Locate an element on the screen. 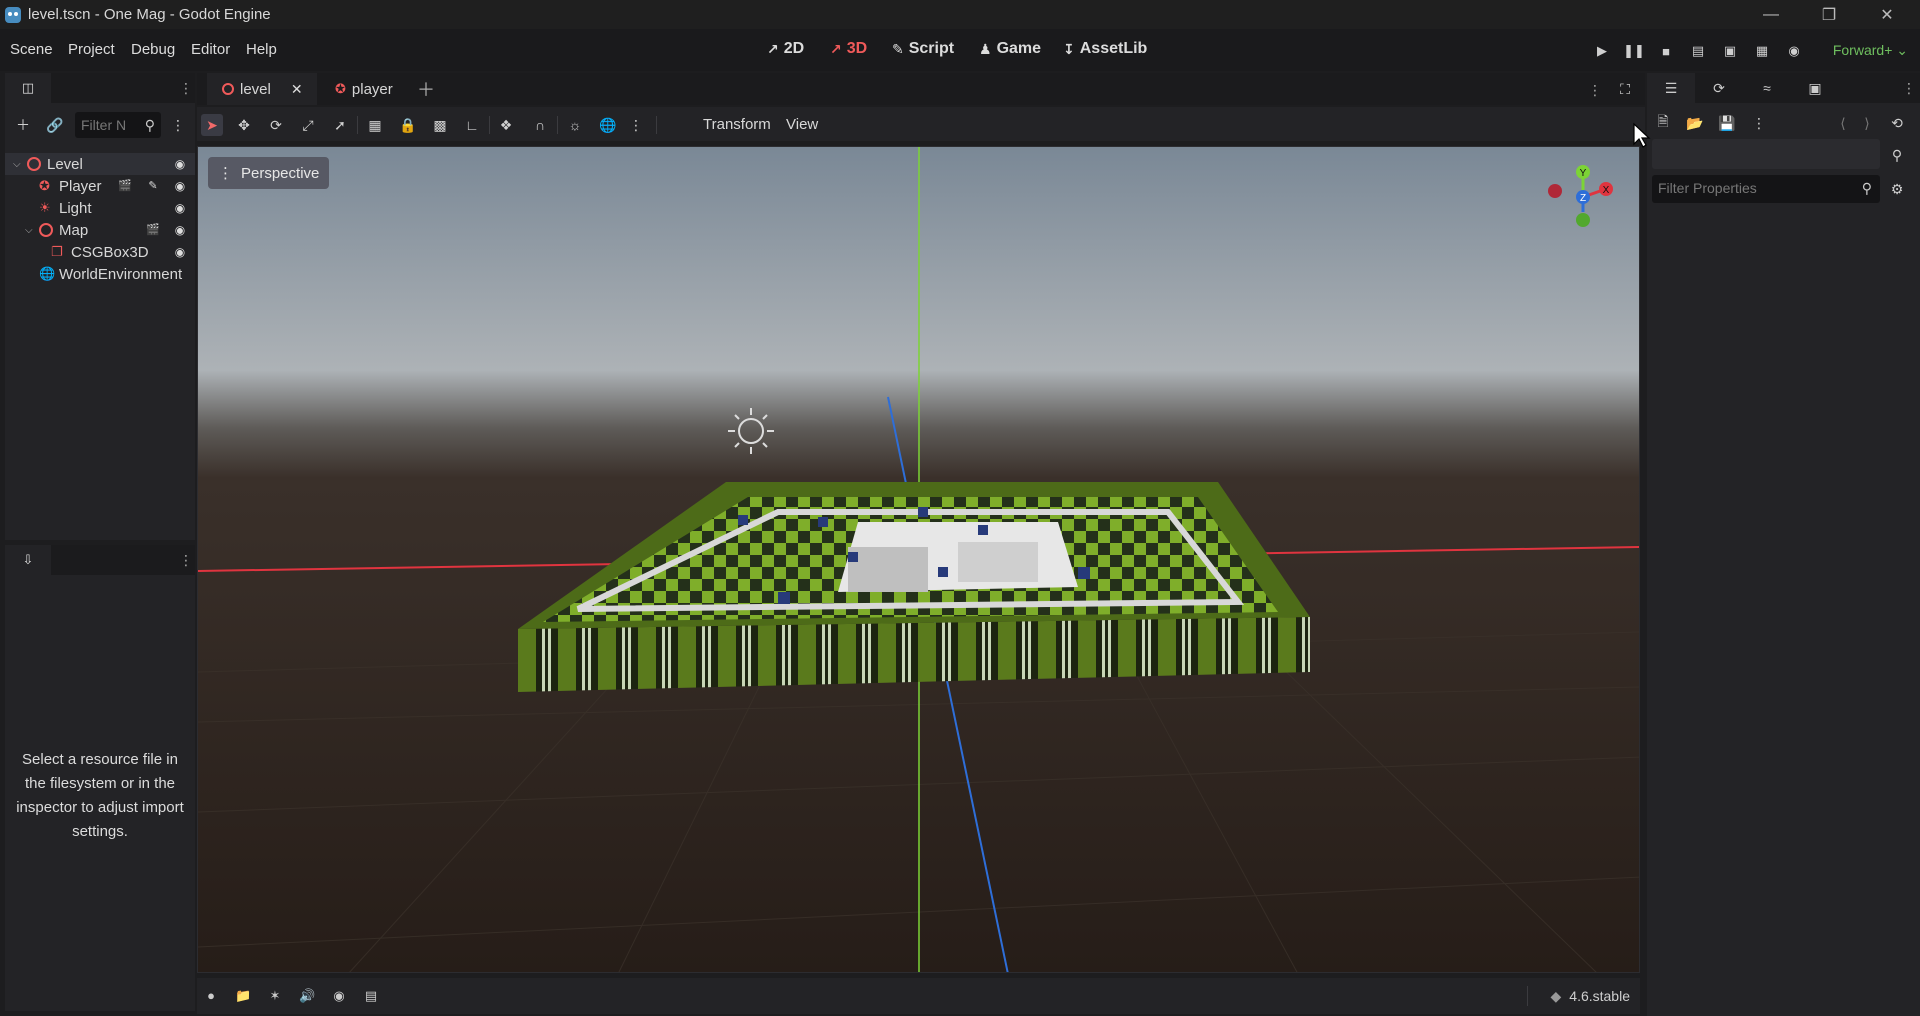 The image size is (1920, 1016). svg-text: X is located at coordinates (1606, 190).